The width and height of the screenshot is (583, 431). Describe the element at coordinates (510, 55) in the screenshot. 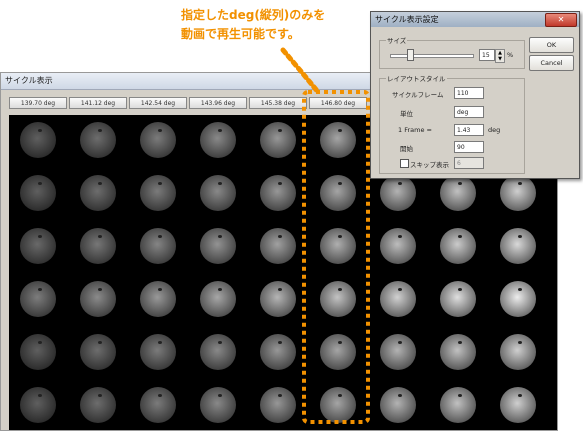

I see `size-unit: %` at that location.